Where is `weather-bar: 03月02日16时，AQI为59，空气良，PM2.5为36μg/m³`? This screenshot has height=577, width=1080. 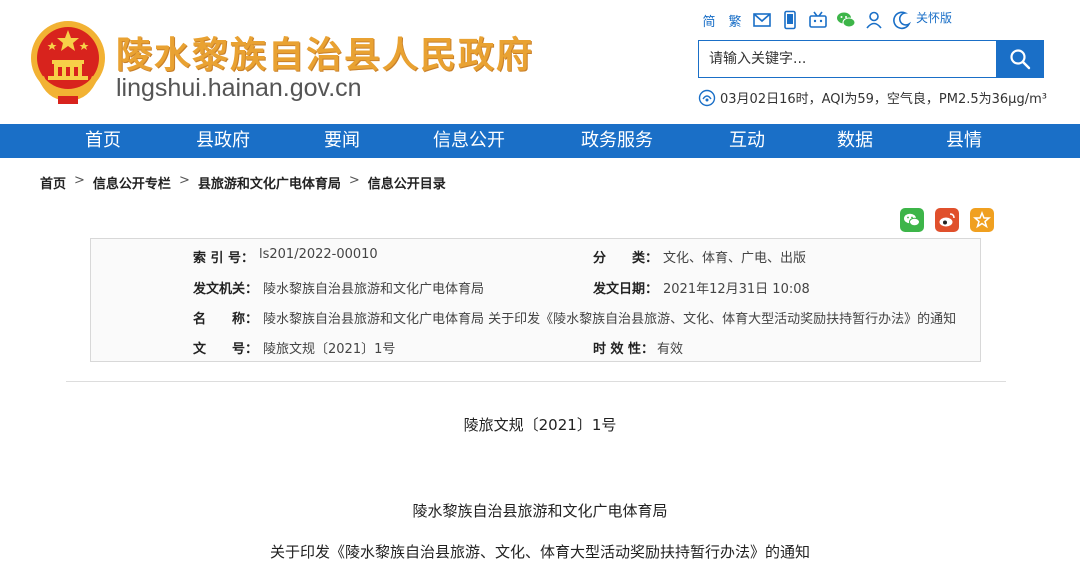 weather-bar: 03月02日16时，AQI为59，空气良，PM2.5为36μg/m³ is located at coordinates (872, 97).